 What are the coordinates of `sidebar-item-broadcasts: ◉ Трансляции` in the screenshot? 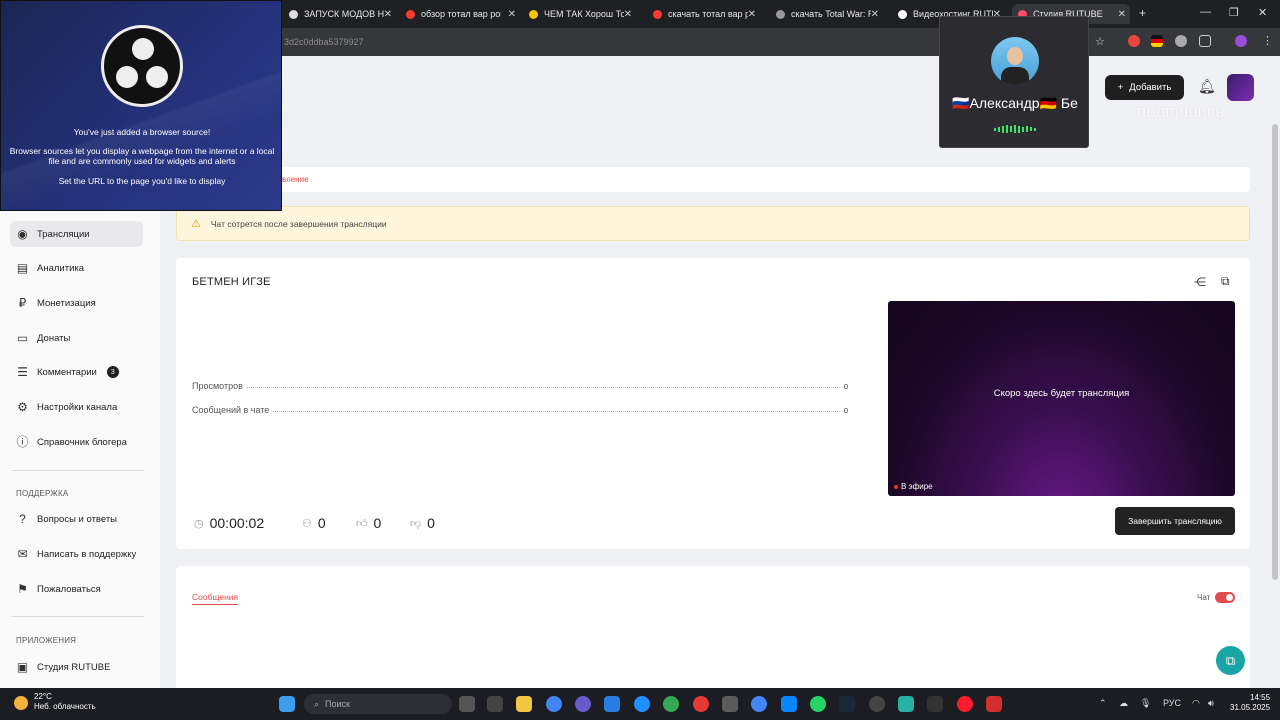 It's located at (76, 234).